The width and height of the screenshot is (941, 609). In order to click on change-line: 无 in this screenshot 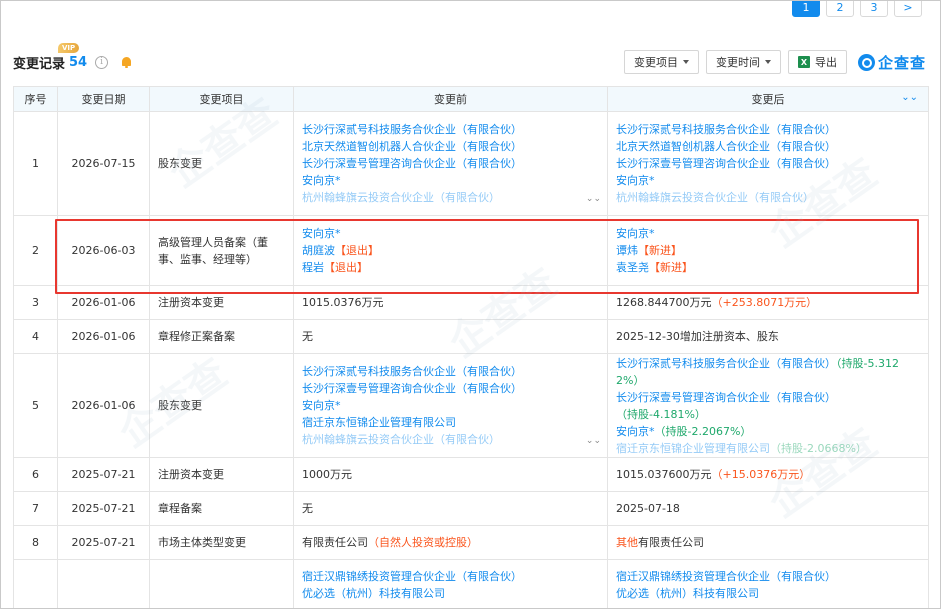, I will do `click(450, 508)`.